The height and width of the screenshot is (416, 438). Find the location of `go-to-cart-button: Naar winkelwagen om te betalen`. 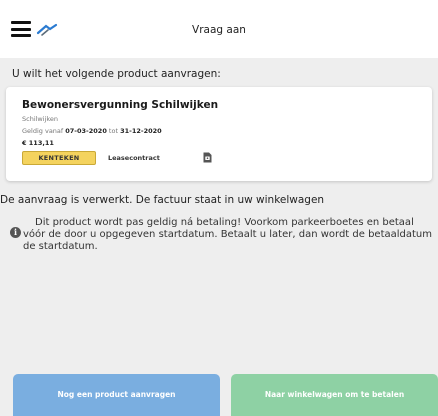

go-to-cart-button: Naar winkelwagen om te betalen is located at coordinates (334, 395).